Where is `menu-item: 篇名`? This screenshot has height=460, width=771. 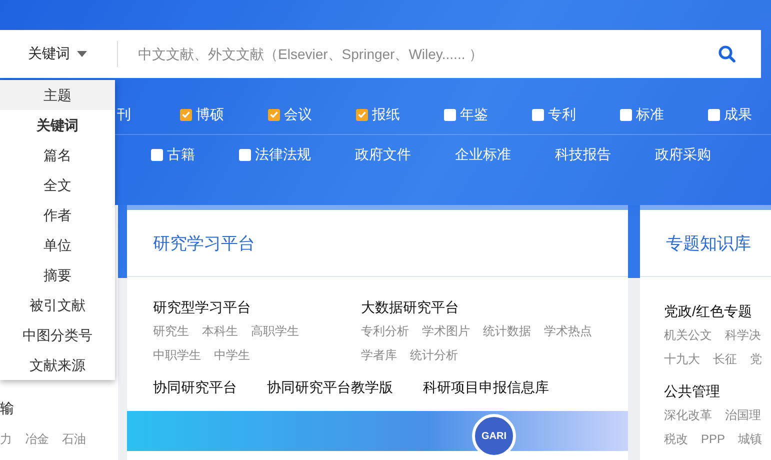
menu-item: 篇名 is located at coordinates (57, 155).